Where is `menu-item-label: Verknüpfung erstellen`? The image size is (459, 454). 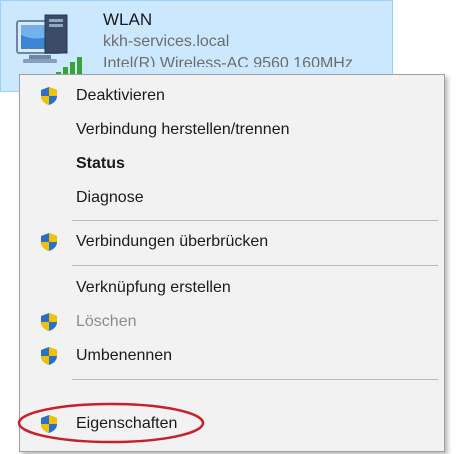 menu-item-label: Verknüpfung erstellen is located at coordinates (153, 287).